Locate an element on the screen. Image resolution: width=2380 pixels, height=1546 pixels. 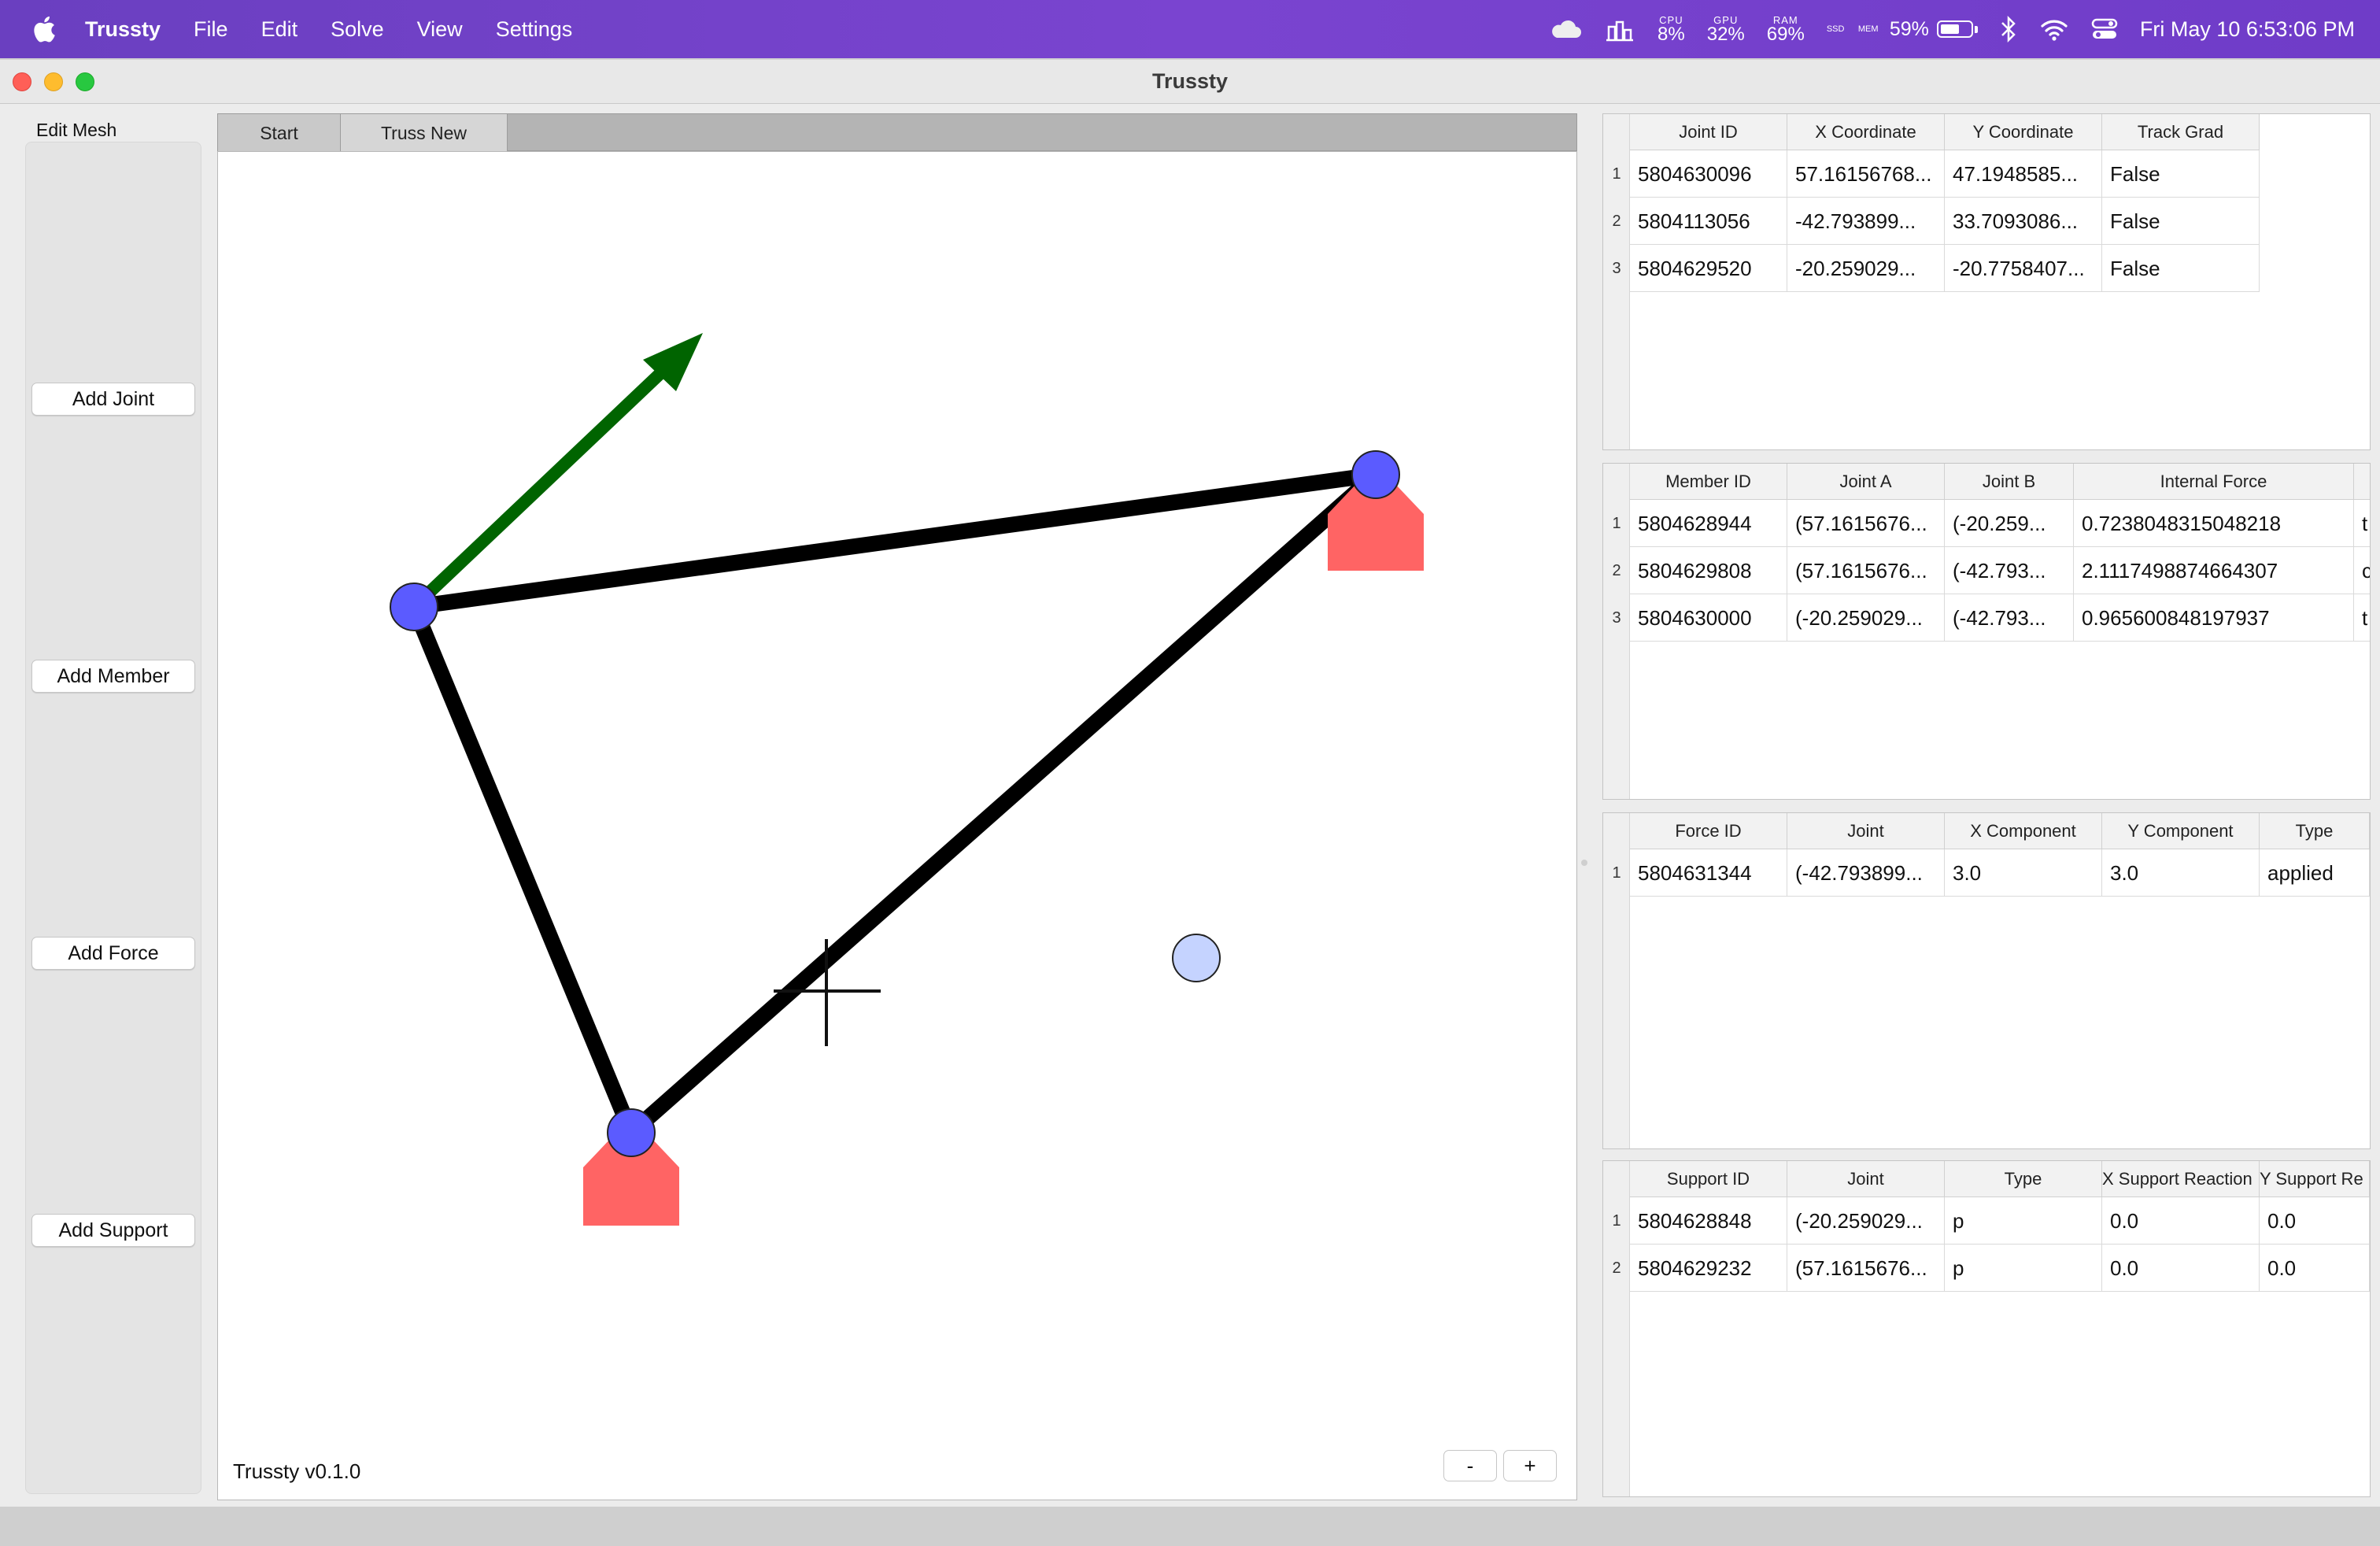
table-cell: 5804629232 is located at coordinates (1708, 1269).